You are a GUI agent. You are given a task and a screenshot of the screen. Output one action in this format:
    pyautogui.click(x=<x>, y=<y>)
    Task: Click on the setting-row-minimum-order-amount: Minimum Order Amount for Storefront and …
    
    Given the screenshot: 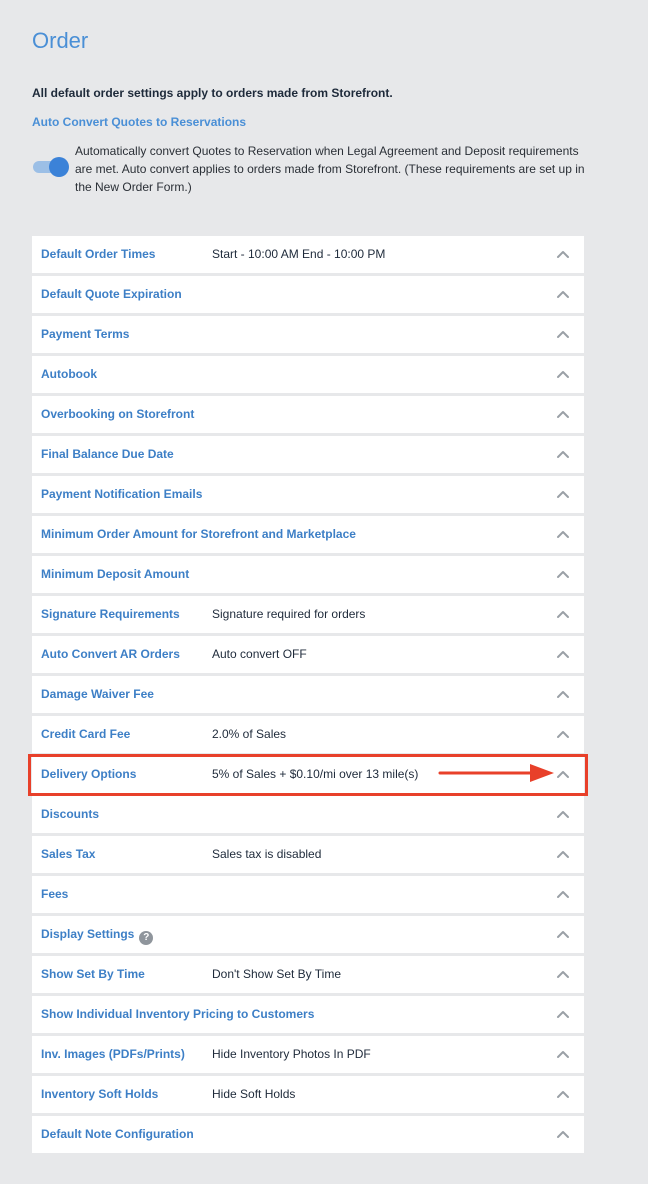 What is the action you would take?
    pyautogui.click(x=308, y=534)
    